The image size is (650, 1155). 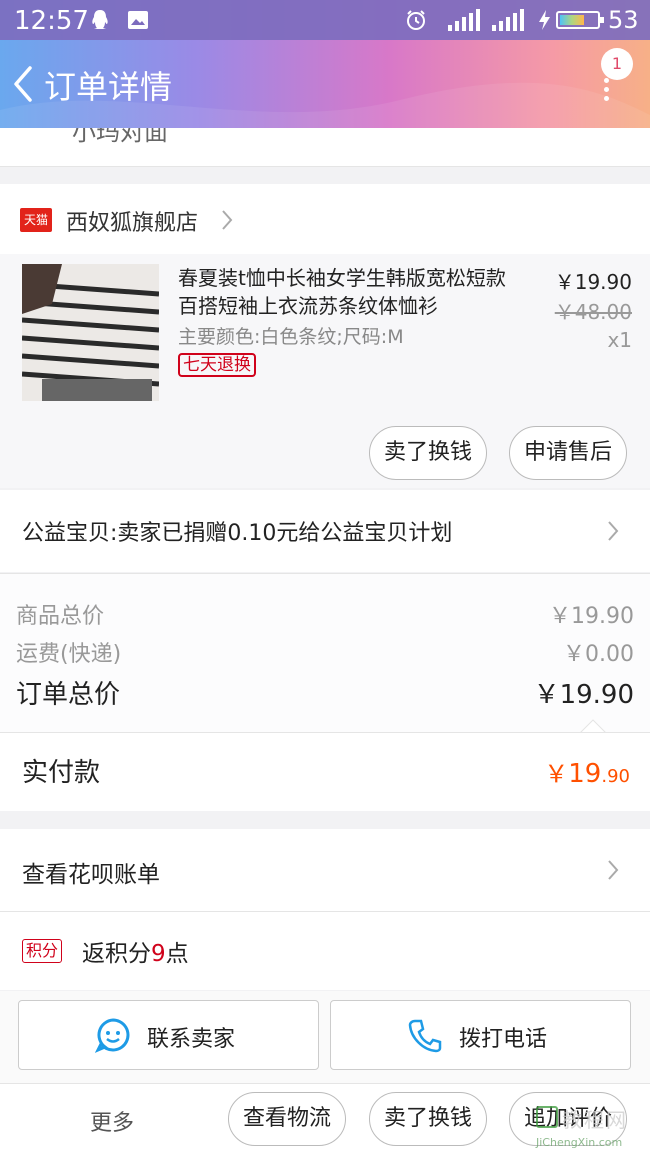 I want to click on watermark: 教程网 JiChengXin.com, so click(x=591, y=1128).